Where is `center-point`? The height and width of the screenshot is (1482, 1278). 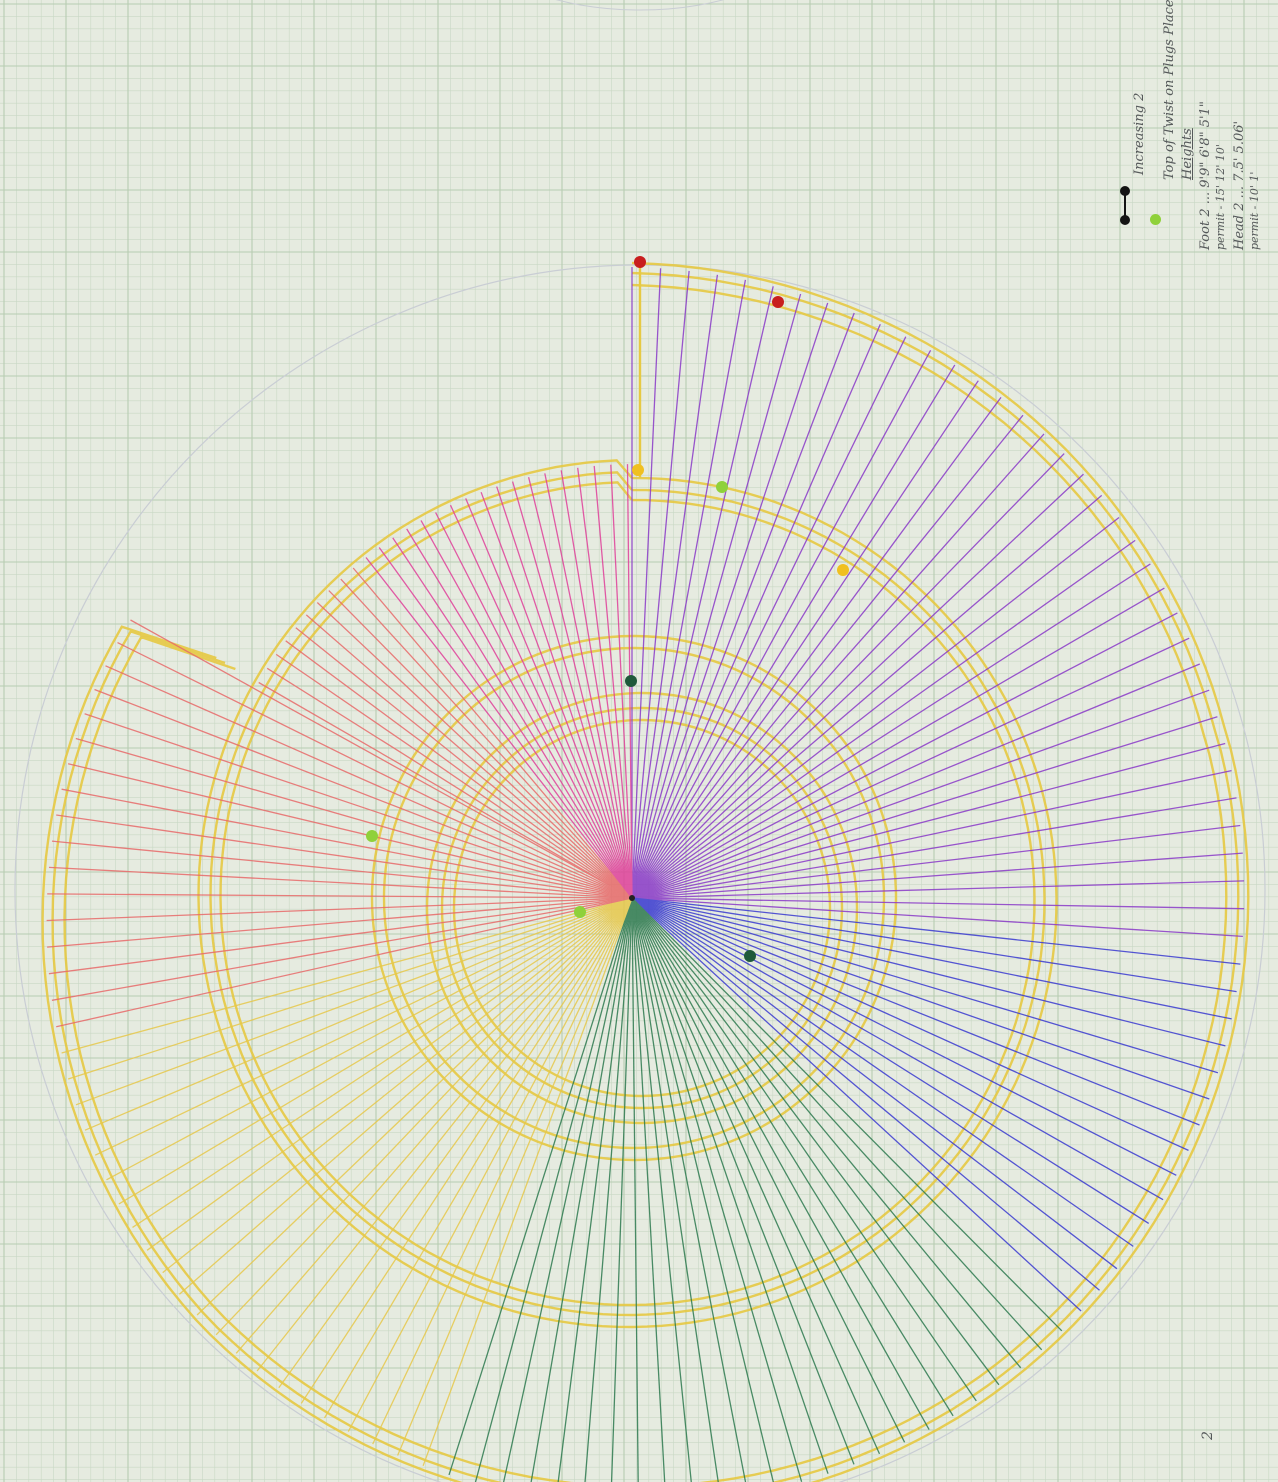 center-point is located at coordinates (632, 898).